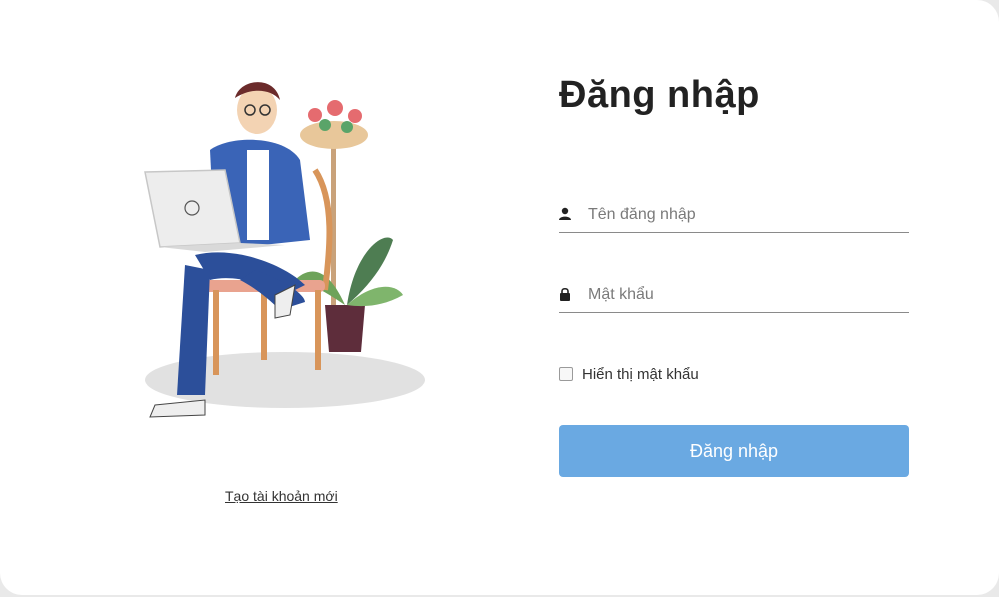  Describe the element at coordinates (565, 213) in the screenshot. I see `user-icon` at that location.